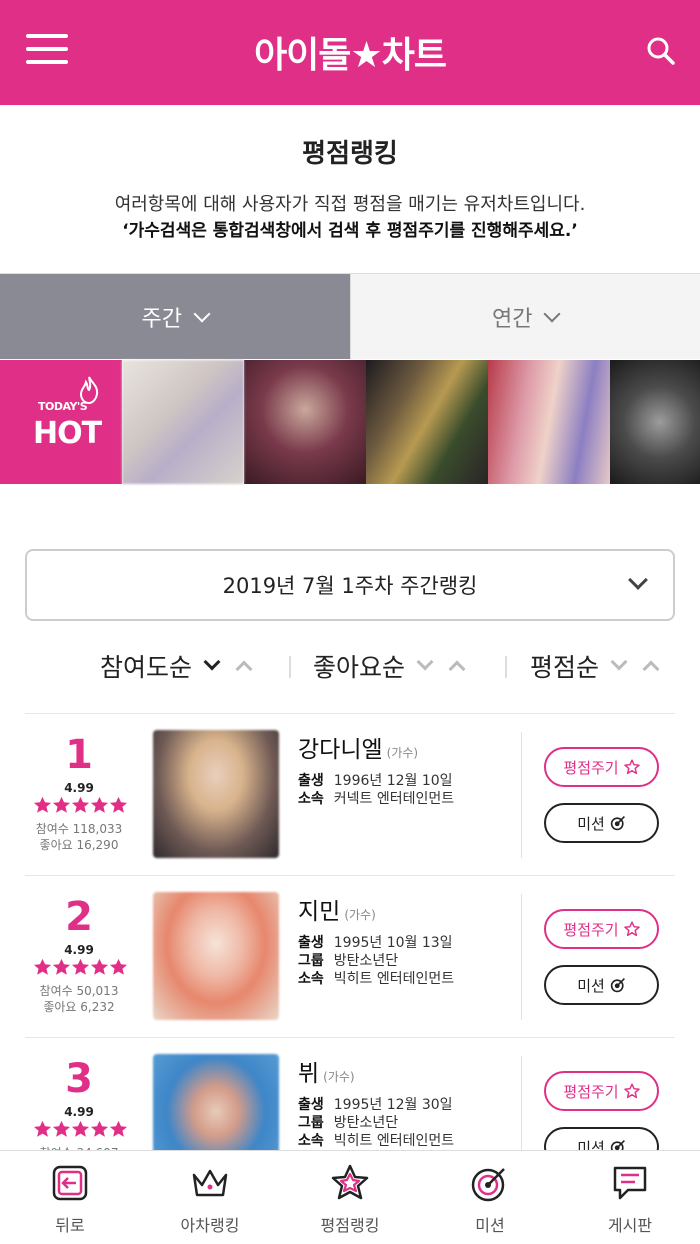 This screenshot has height=1244, width=700. I want to click on like-count: 좋아요 16,290, so click(79, 845).